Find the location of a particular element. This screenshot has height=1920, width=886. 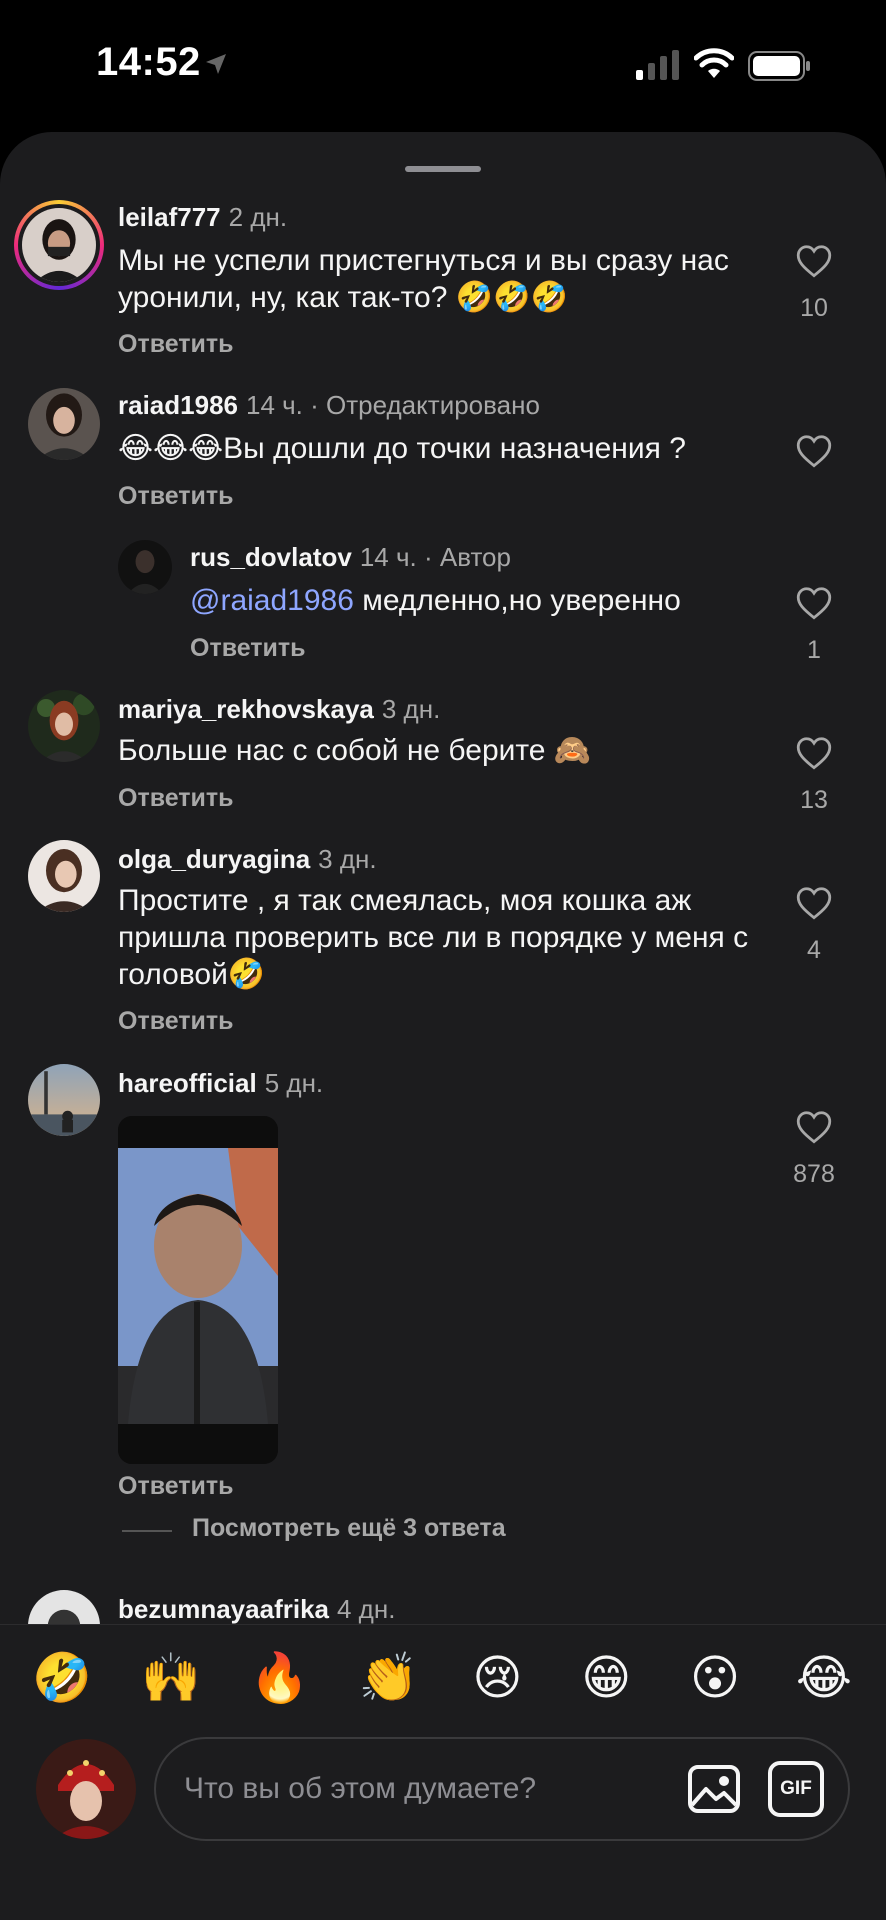

story-ring is located at coordinates (59, 245).